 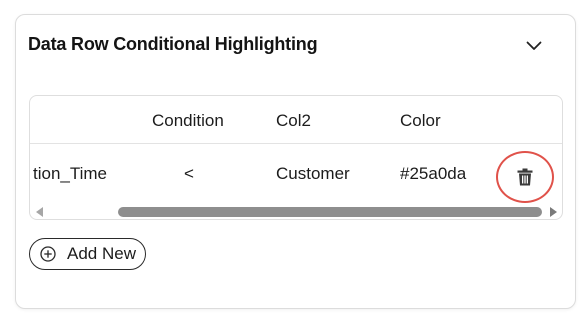 What do you see at coordinates (189, 174) in the screenshot?
I see `cell-condition: <` at bounding box center [189, 174].